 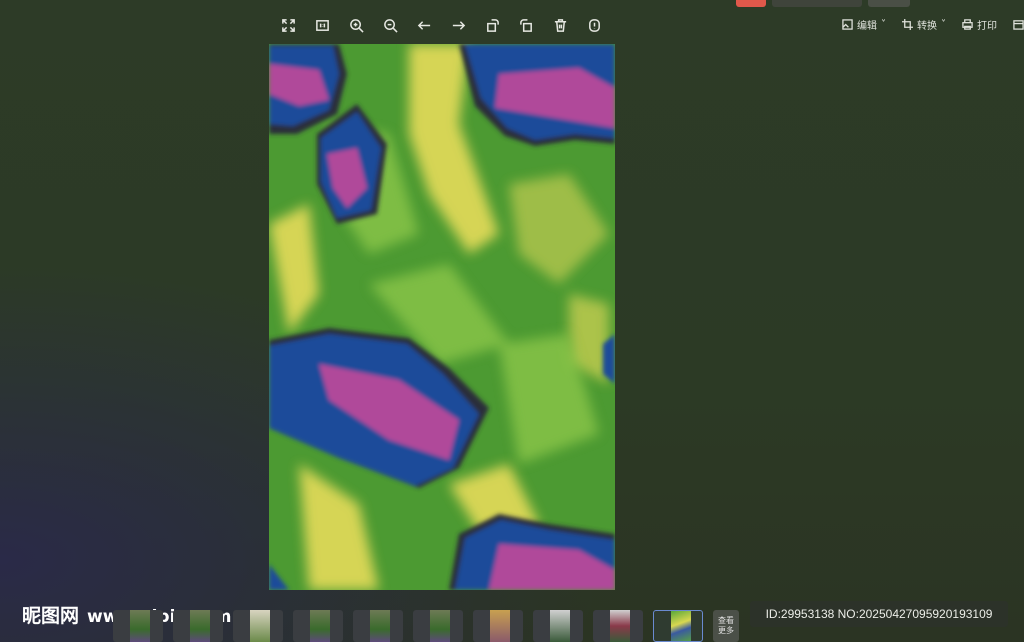 What do you see at coordinates (817, 3) in the screenshot?
I see `top-info-pill` at bounding box center [817, 3].